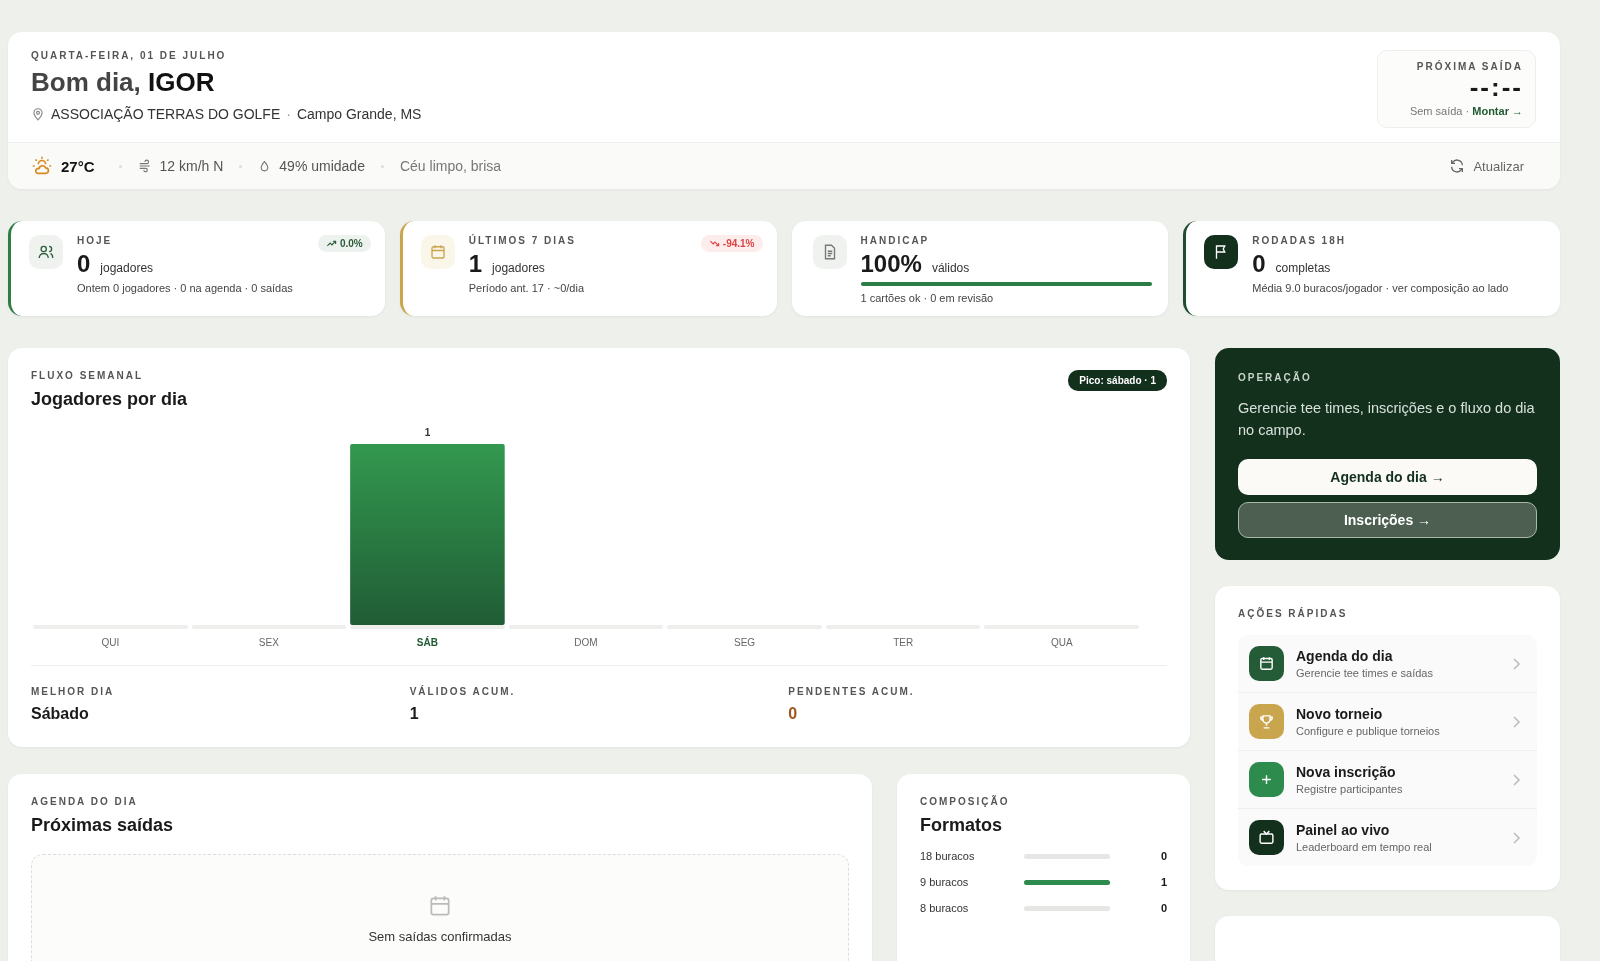 The height and width of the screenshot is (961, 1600). What do you see at coordinates (965, 801) in the screenshot?
I see `section-label: COMPOSIÇÃO` at bounding box center [965, 801].